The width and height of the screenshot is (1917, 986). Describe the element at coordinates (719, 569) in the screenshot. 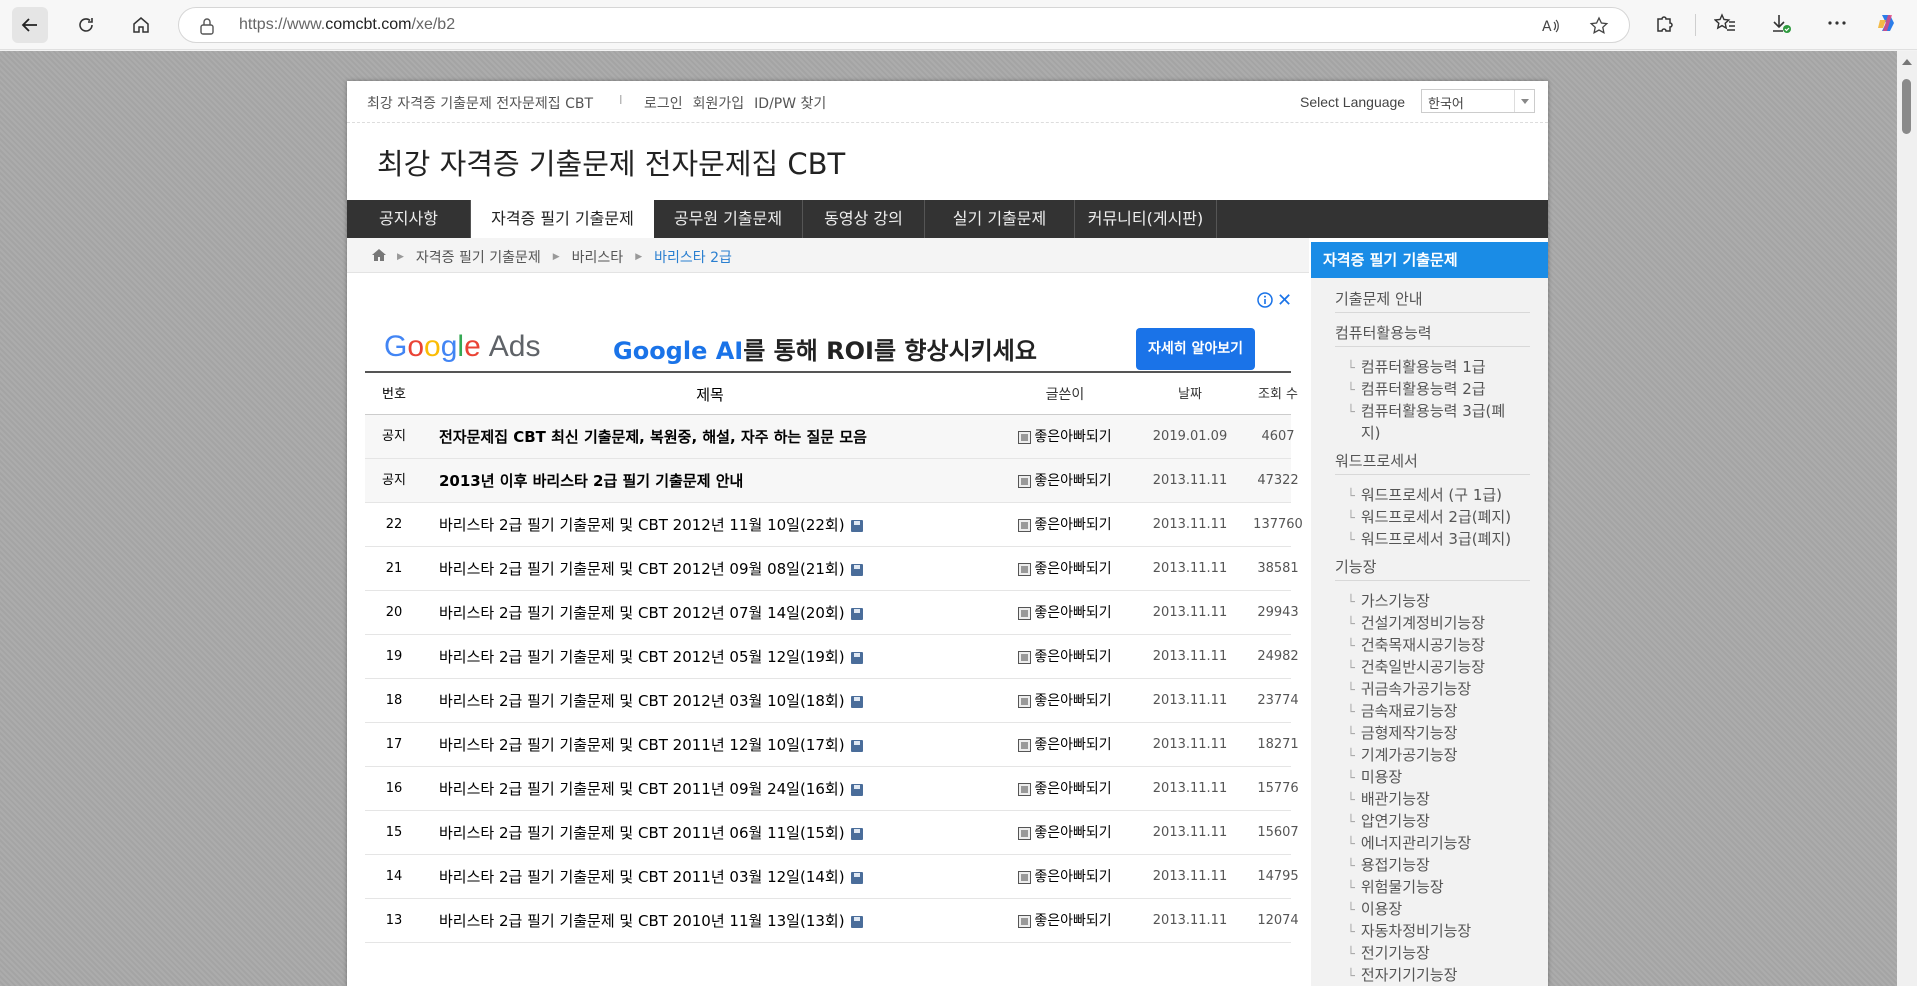

I see `row-title-link: 바리스타 2급 필기 기출문제 및 CBT 2012년 09월 08일(21회)` at that location.